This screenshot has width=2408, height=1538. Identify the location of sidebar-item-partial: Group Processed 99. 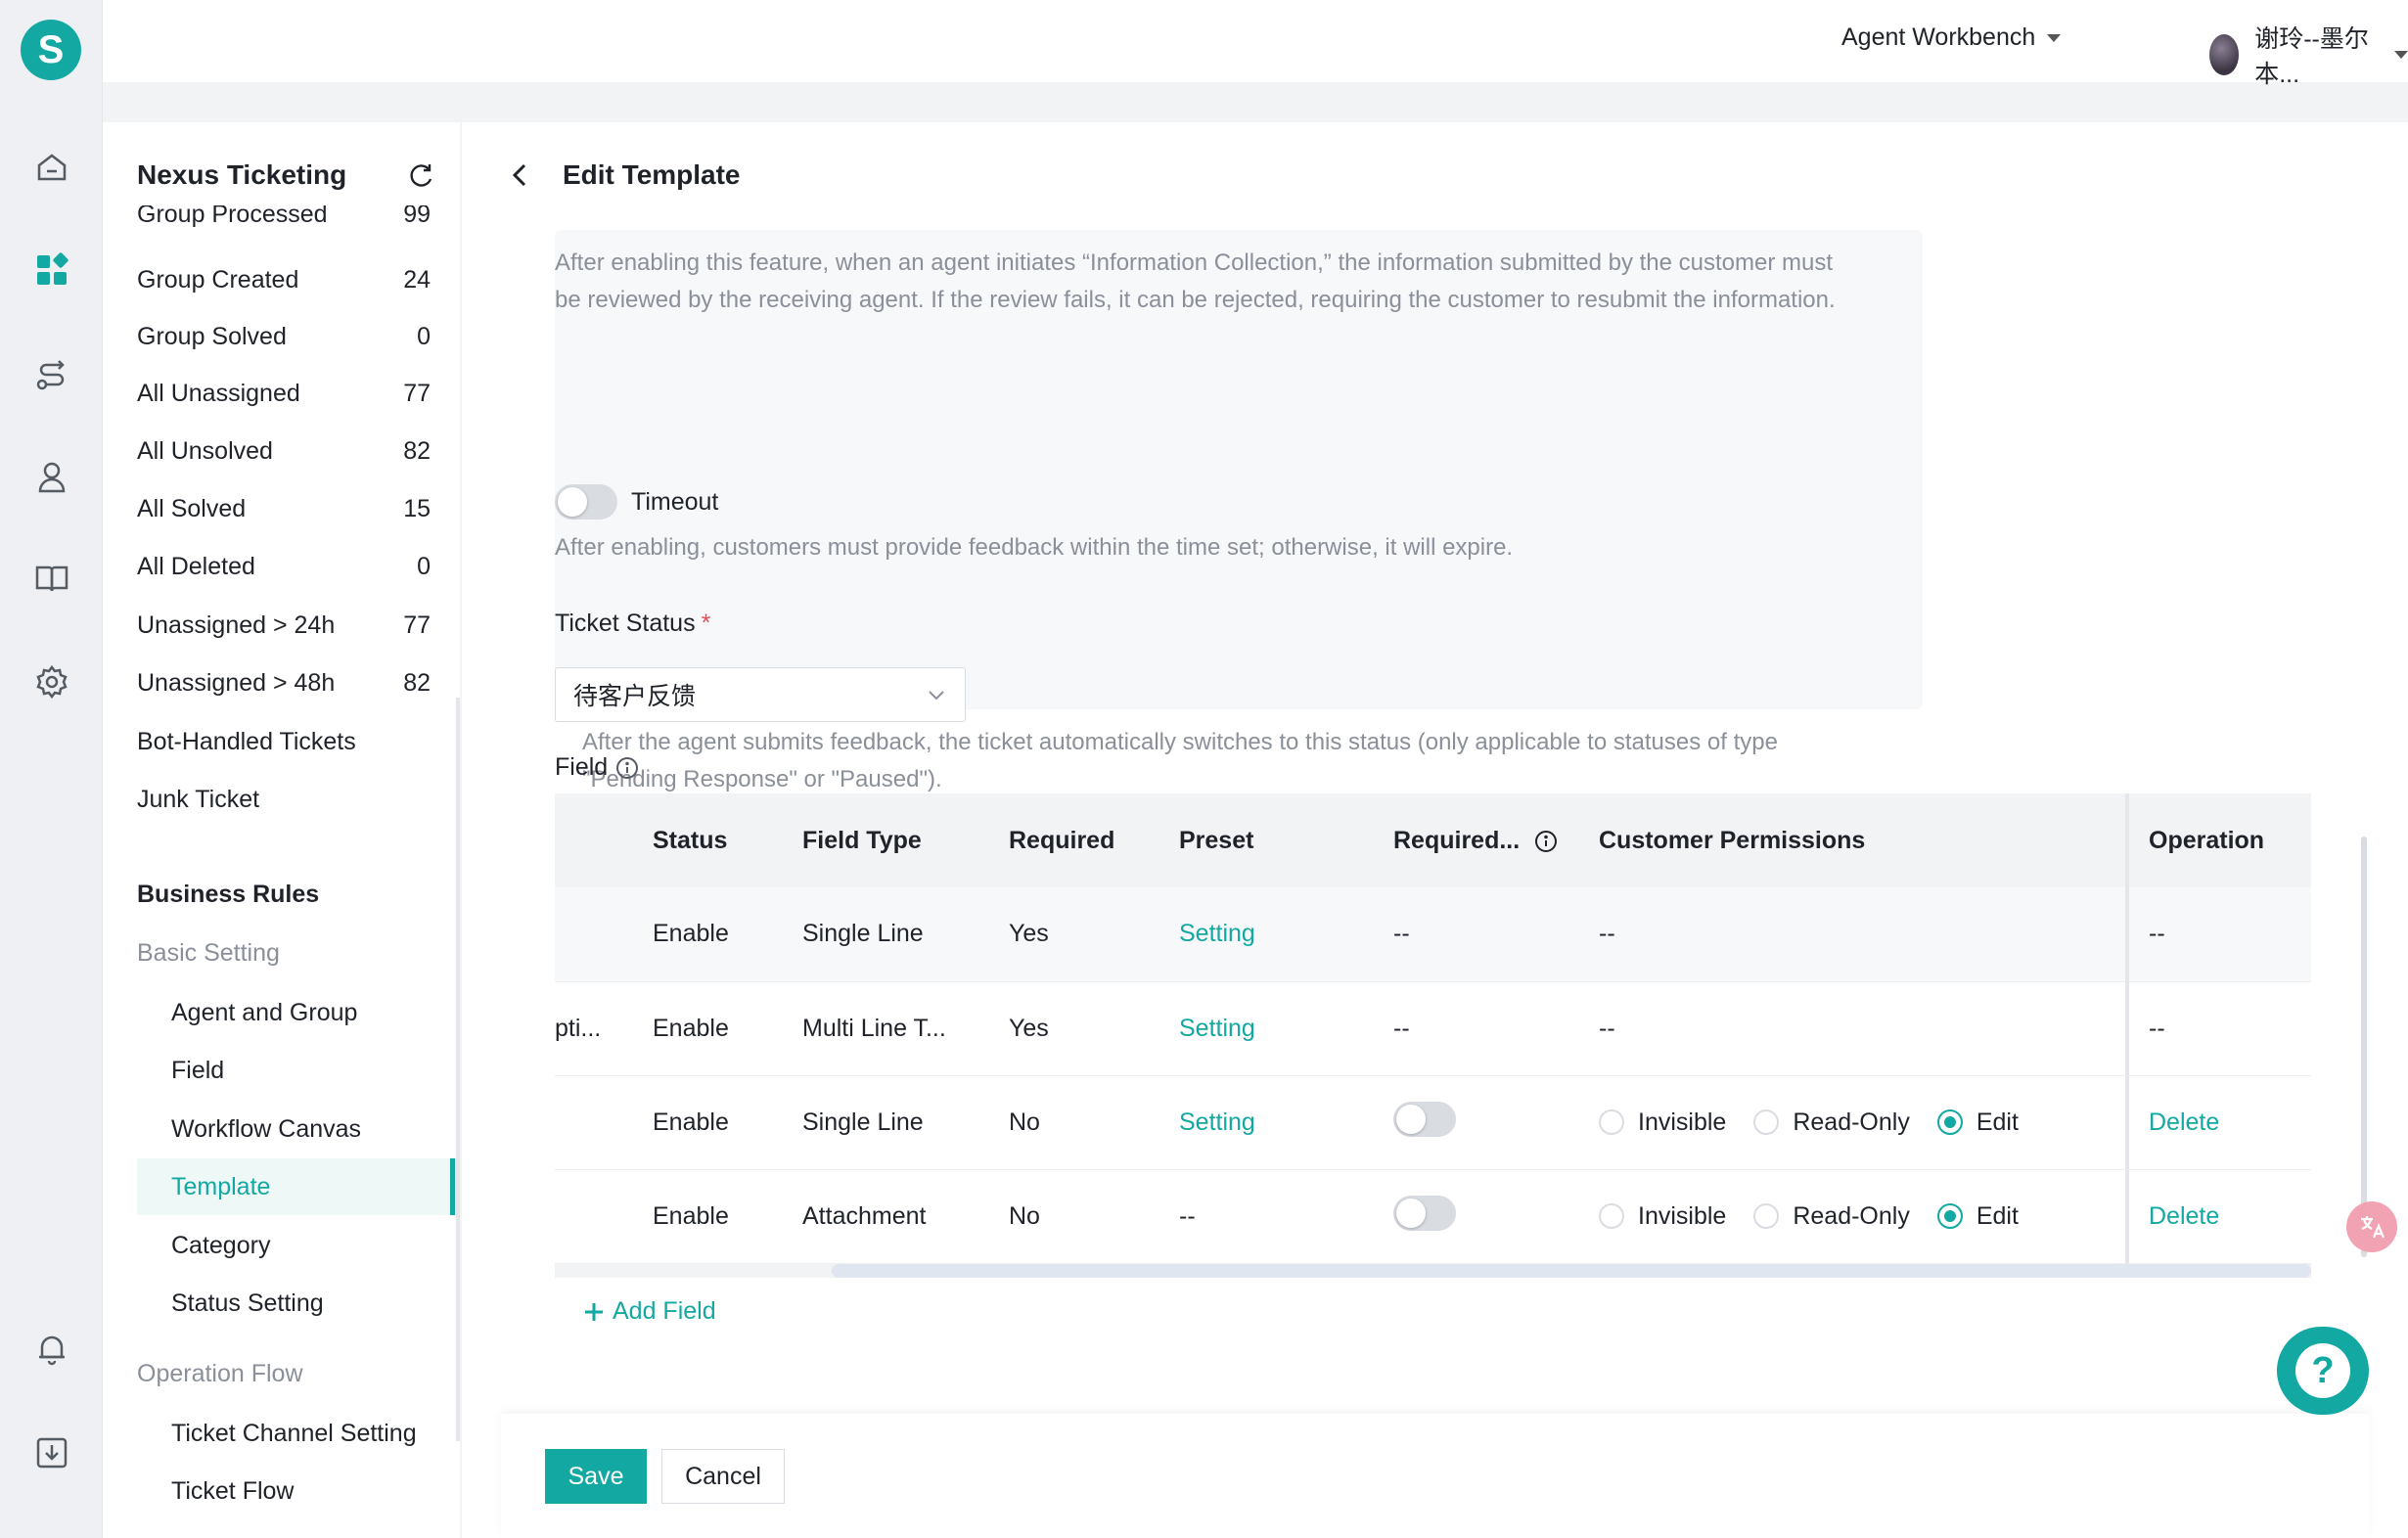
(284, 217).